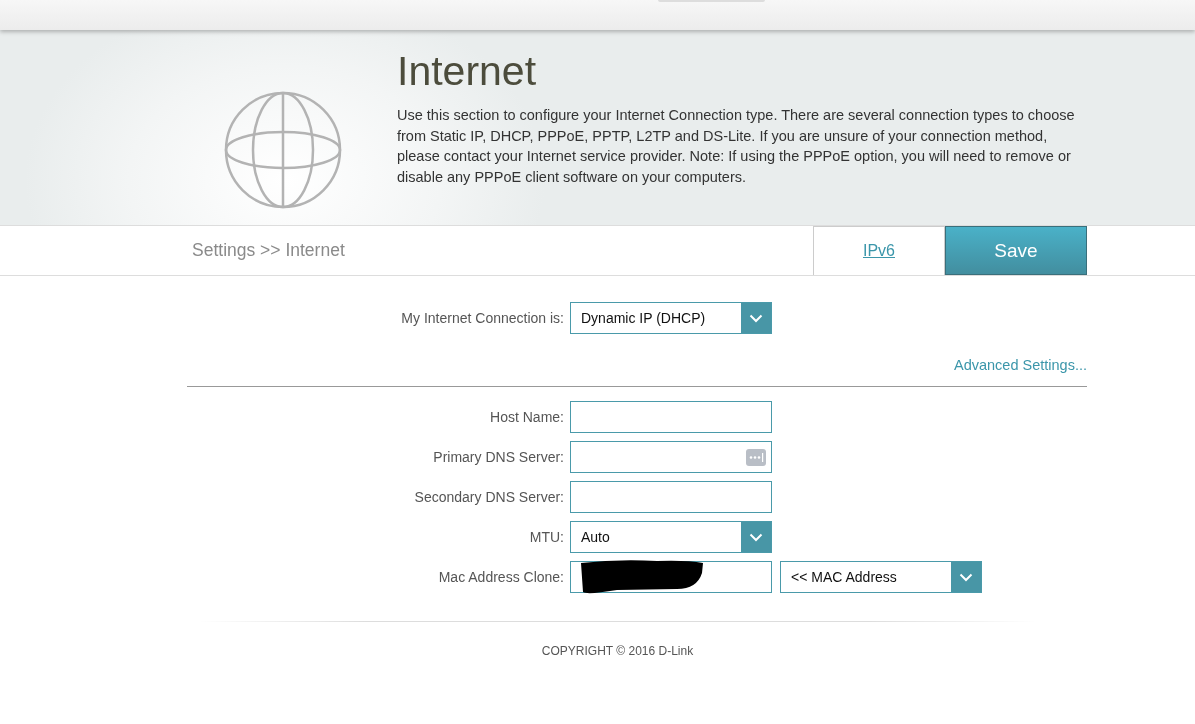  I want to click on field-label: Mac Address Clone:, so click(501, 577).